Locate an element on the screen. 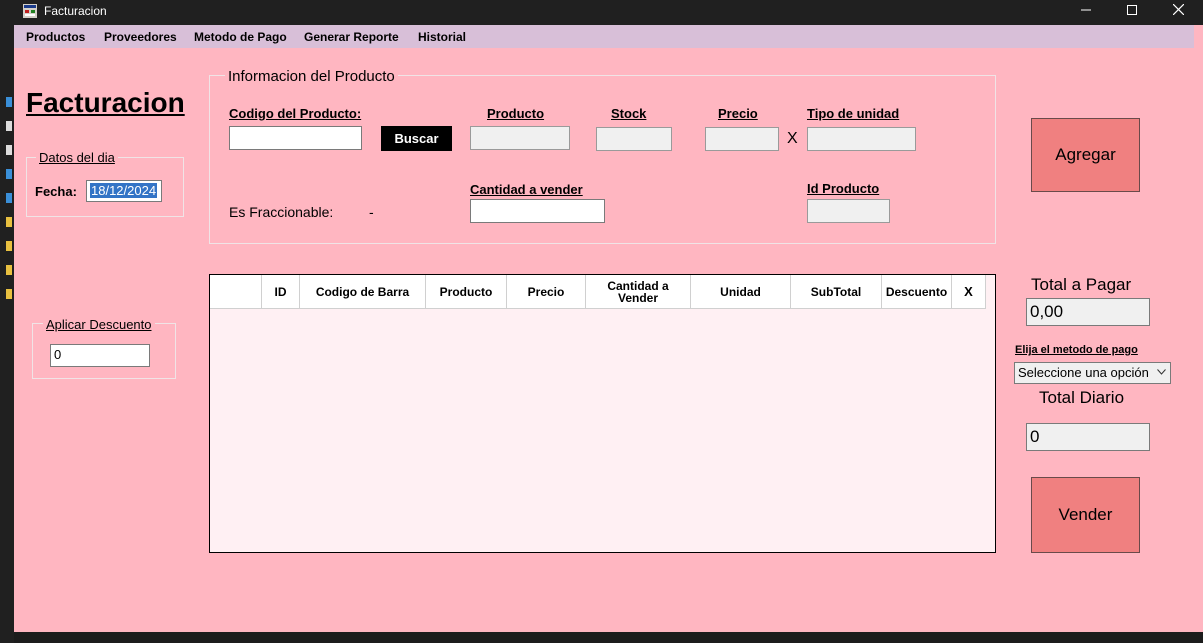 This screenshot has height=643, width=1203. total-pagar-field: 0,00 is located at coordinates (1088, 312).